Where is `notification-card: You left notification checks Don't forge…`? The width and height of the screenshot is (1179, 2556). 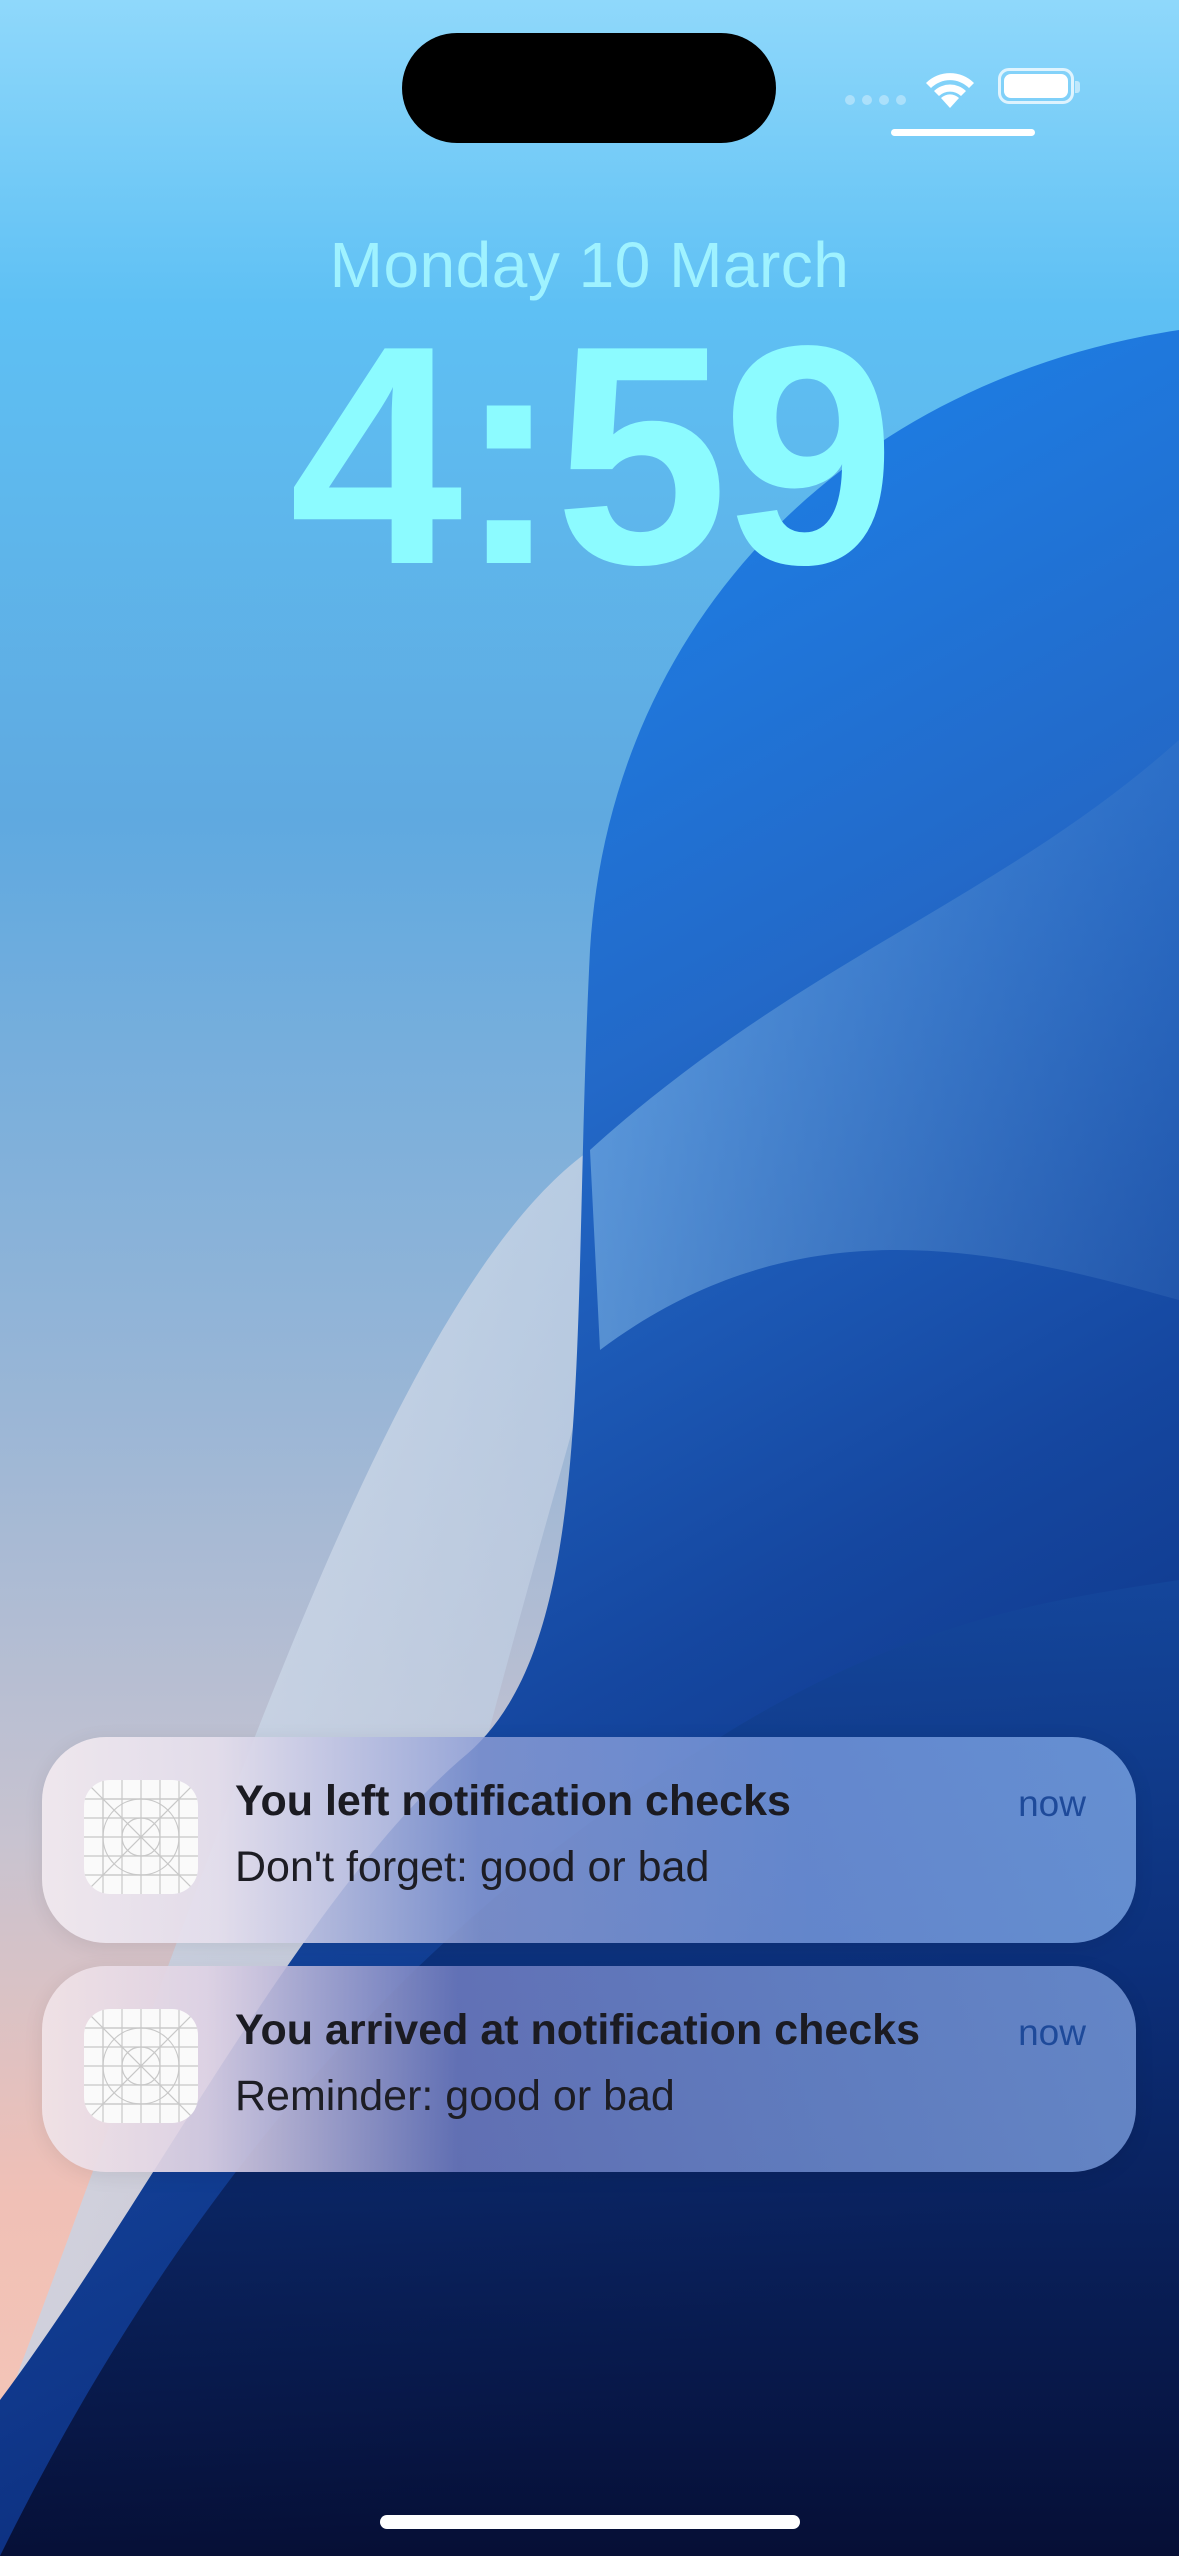 notification-card: You left notification checks Don't forge… is located at coordinates (589, 1840).